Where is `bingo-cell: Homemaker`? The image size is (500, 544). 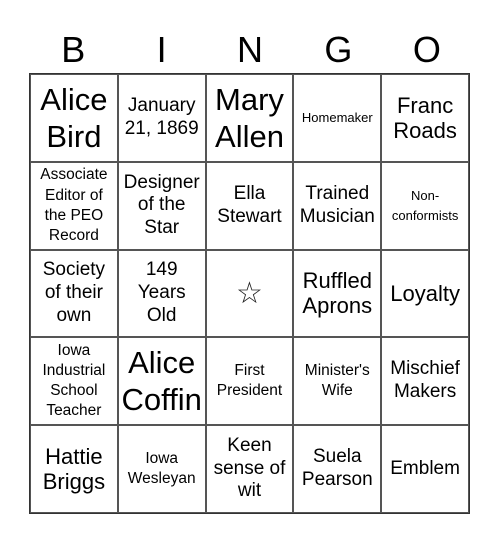
bingo-cell: Homemaker is located at coordinates (337, 118).